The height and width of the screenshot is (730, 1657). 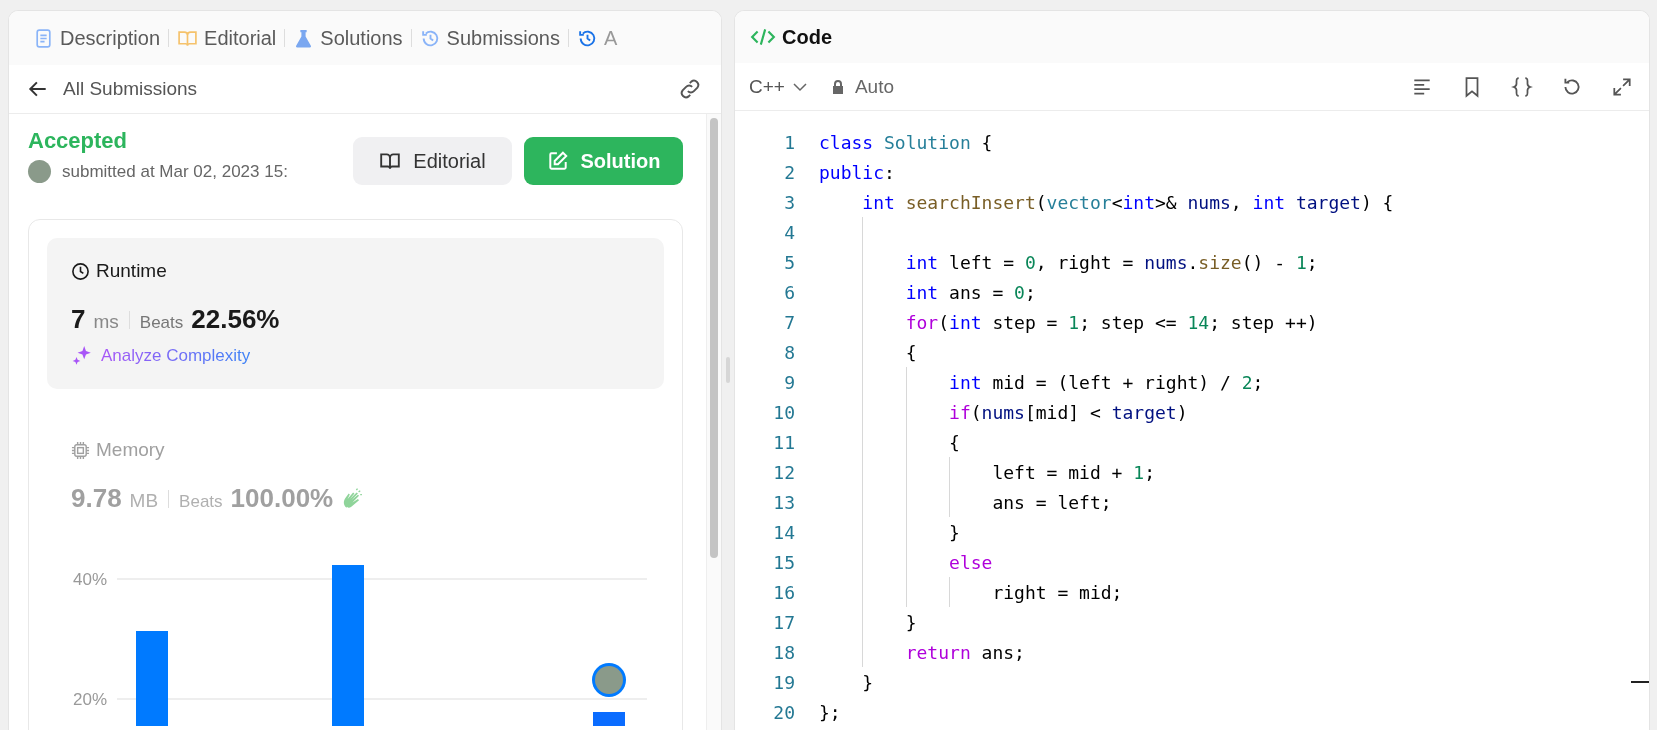 What do you see at coordinates (783, 532) in the screenshot?
I see `line-number: 14` at bounding box center [783, 532].